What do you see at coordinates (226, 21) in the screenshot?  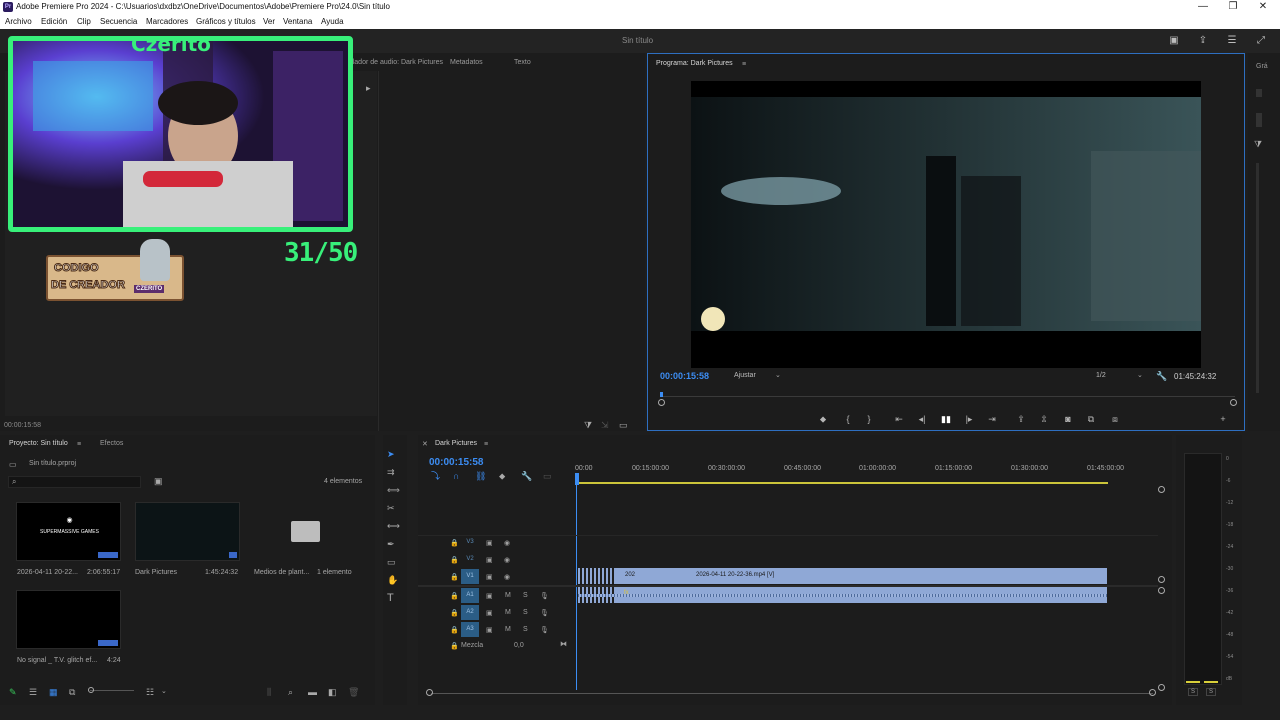 I see `menu-graficos: Gráficos y títulos` at bounding box center [226, 21].